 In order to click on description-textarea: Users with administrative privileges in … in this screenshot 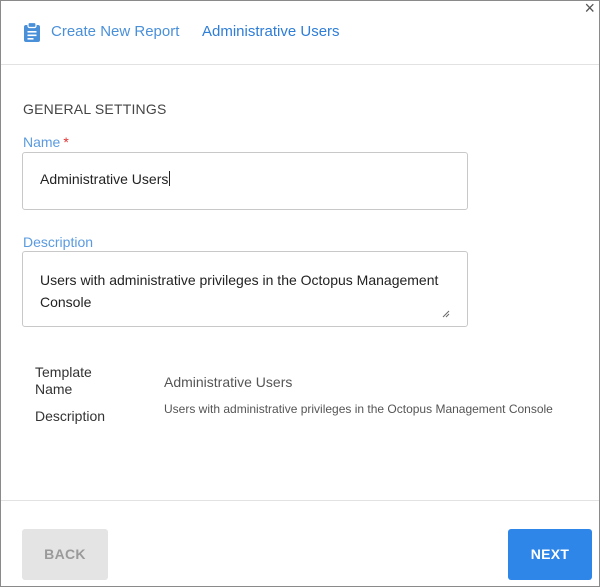, I will do `click(245, 289)`.